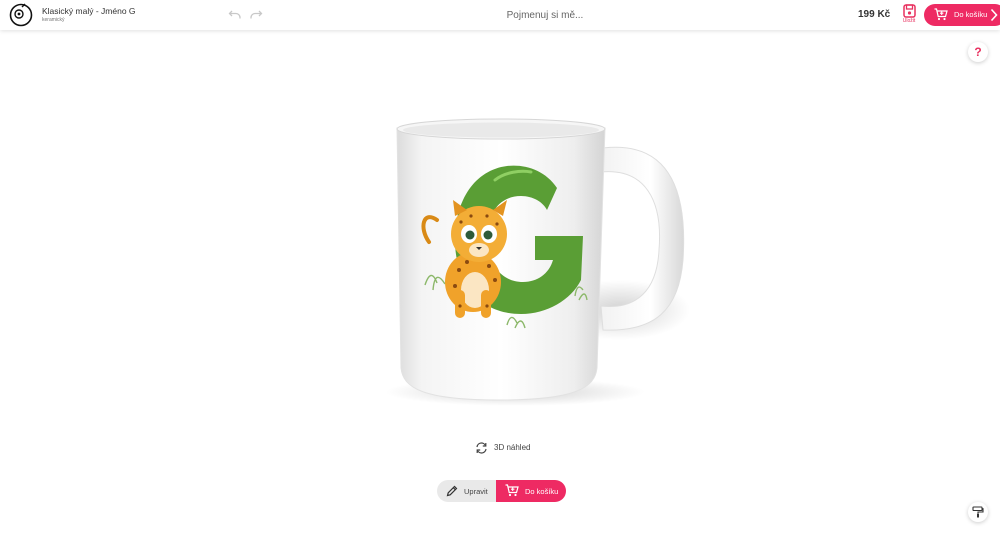 The width and height of the screenshot is (1000, 533). What do you see at coordinates (452, 491) in the screenshot?
I see `pencil-icon` at bounding box center [452, 491].